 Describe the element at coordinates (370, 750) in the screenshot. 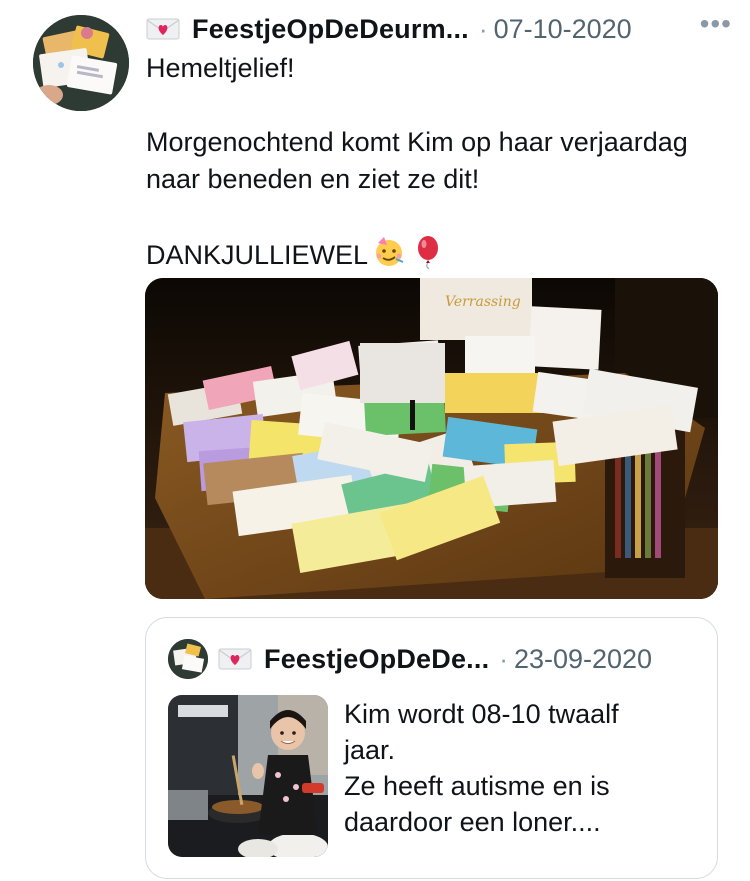

I see `quoted-text-line: jaar.` at that location.